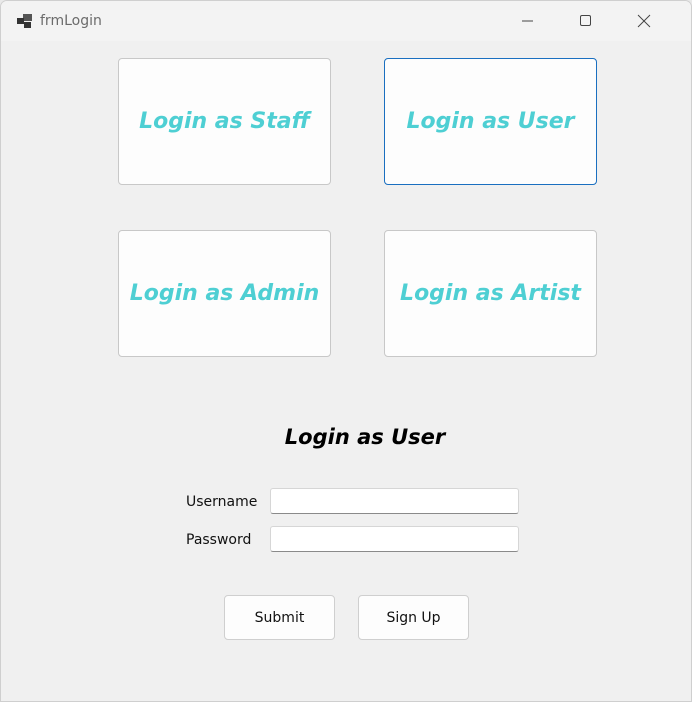 The image size is (692, 702). I want to click on form-heading: Login as User, so click(365, 437).